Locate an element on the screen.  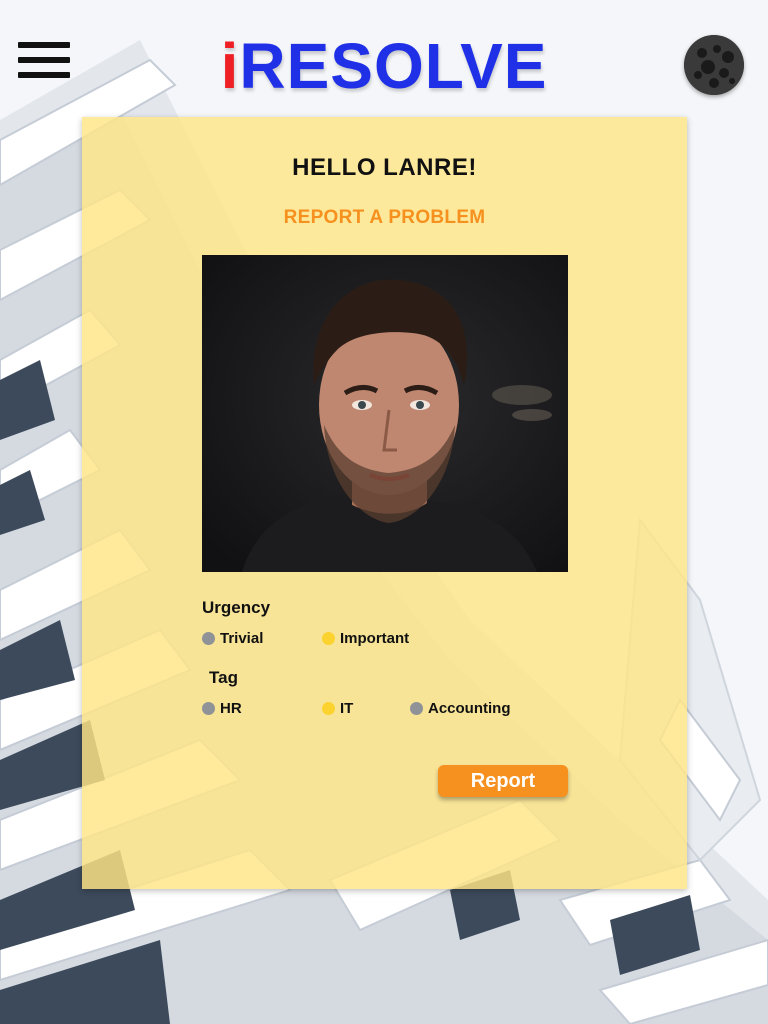
urgency-option-trivial: Trivial is located at coordinates (232, 638).